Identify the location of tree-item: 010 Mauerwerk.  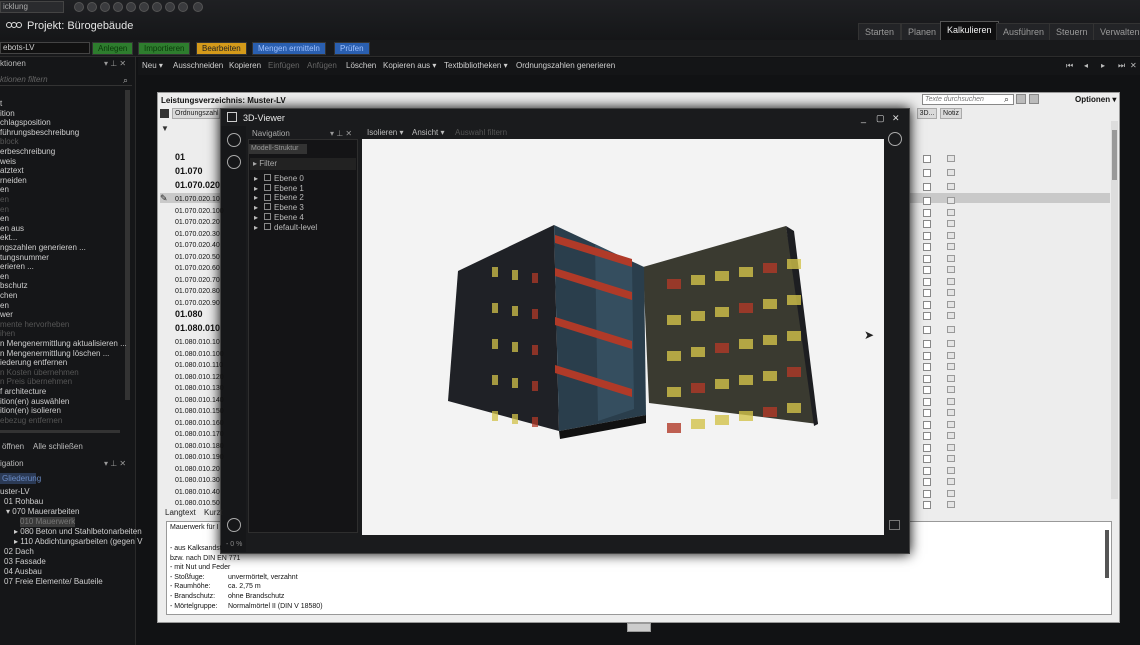
(48, 522).